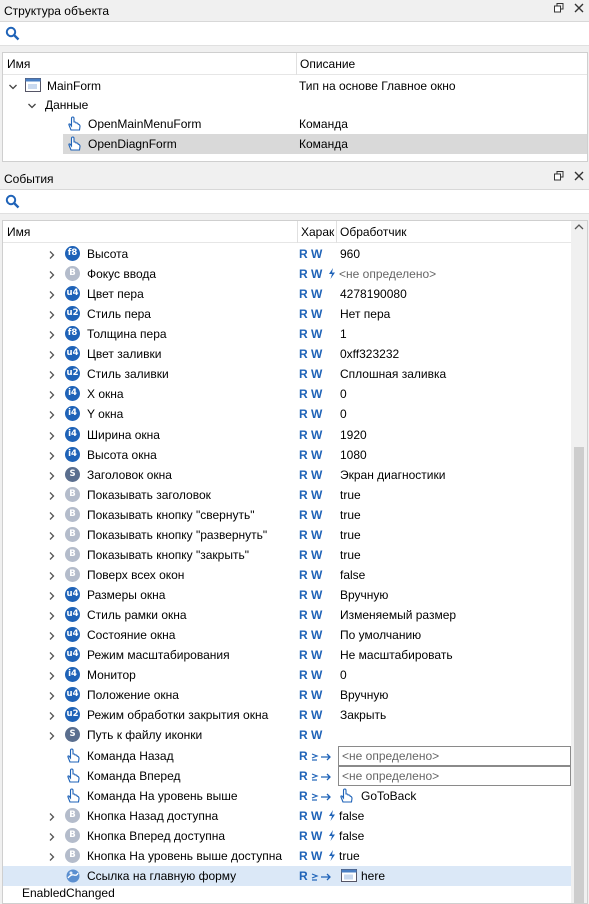  Describe the element at coordinates (295, 735) in the screenshot. I see `event-row: S Путь к файлу иконки R W` at that location.